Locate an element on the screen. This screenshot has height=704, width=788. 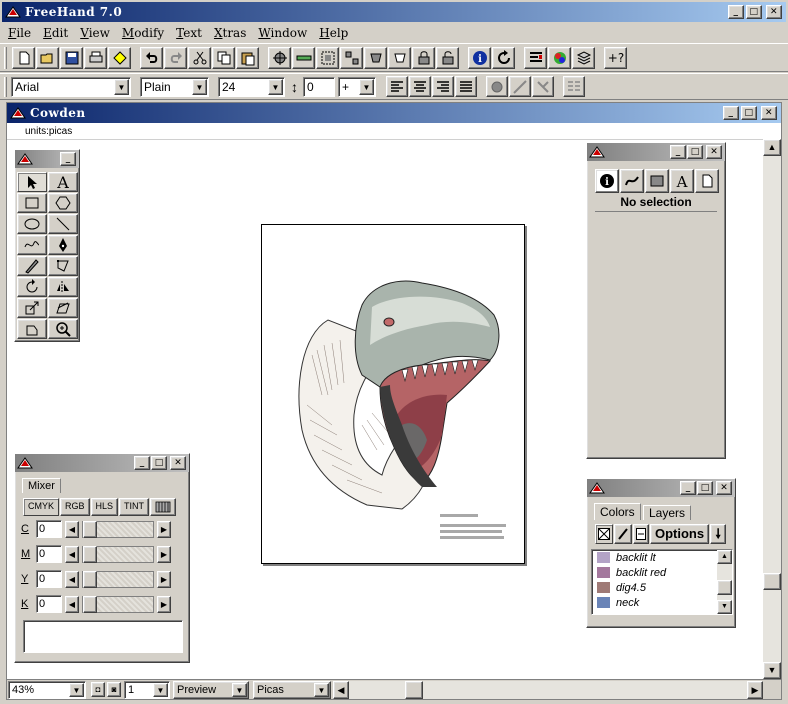
text-effect-button is located at coordinates (497, 86).